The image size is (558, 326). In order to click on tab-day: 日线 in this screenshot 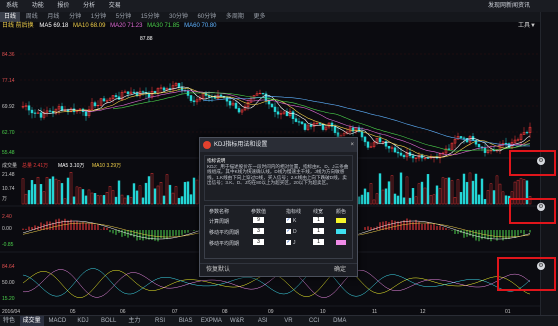, I will do `click(10, 17)`.